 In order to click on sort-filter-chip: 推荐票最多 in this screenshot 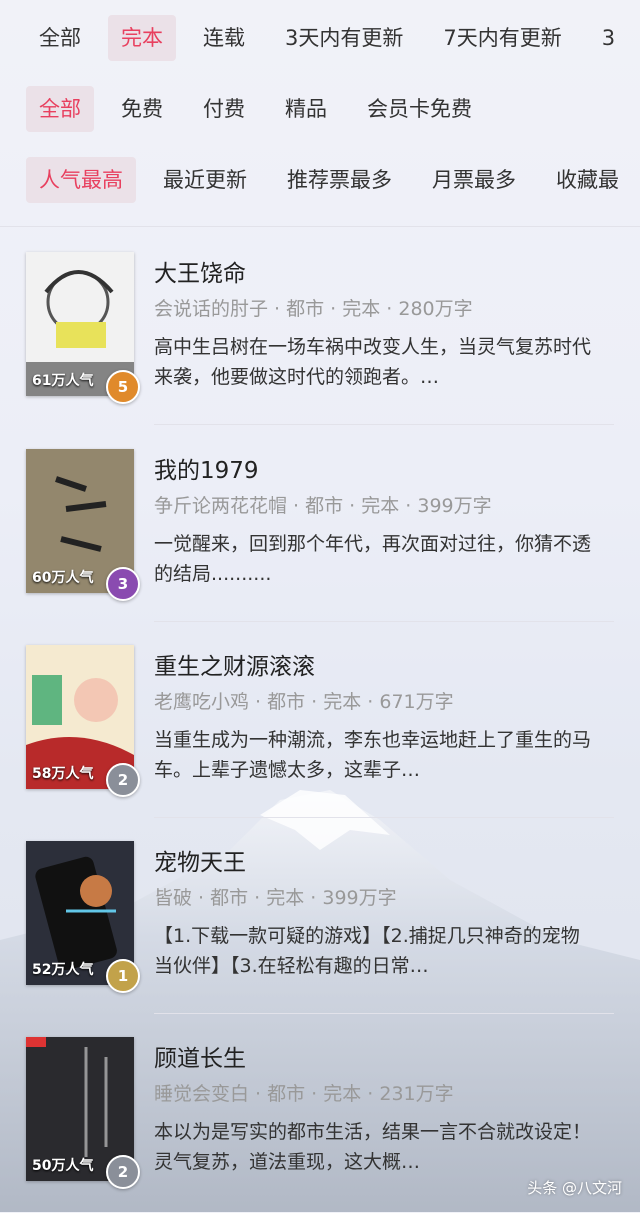, I will do `click(339, 180)`.